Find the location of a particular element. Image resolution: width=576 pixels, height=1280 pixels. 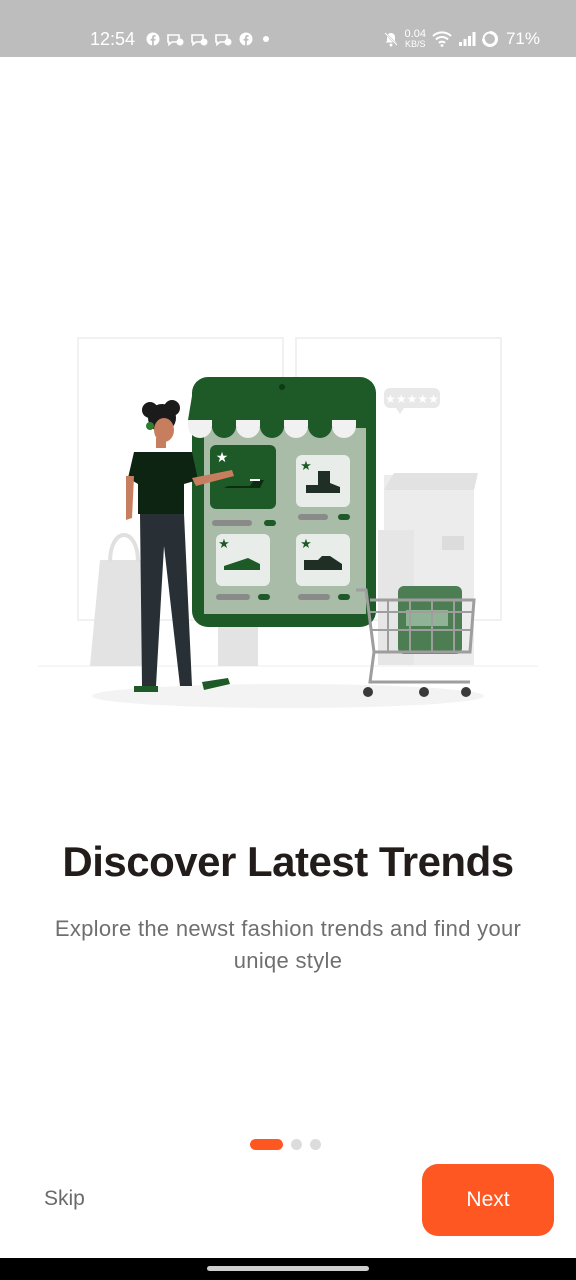

navigation-bar is located at coordinates (288, 1269).